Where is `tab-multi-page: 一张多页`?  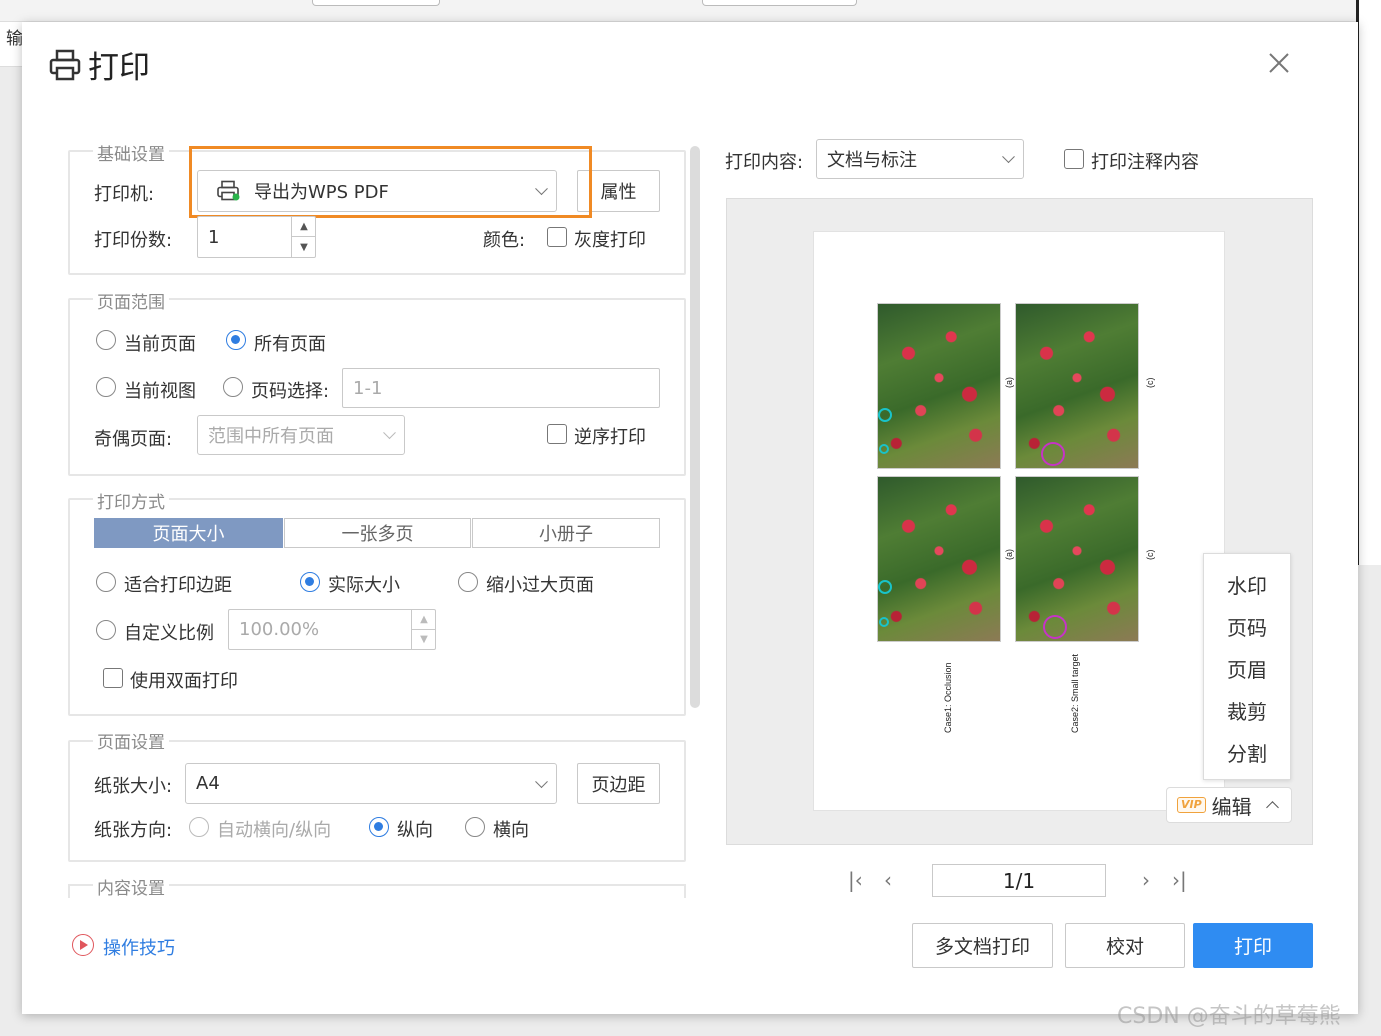
tab-multi-page: 一张多页 is located at coordinates (377, 533).